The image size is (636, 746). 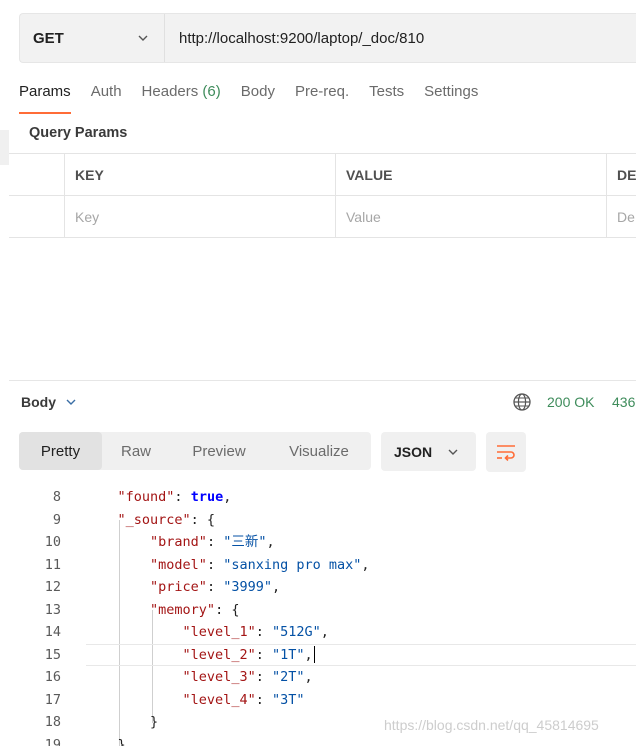 What do you see at coordinates (476, 216) in the screenshot?
I see `value-input` at bounding box center [476, 216].